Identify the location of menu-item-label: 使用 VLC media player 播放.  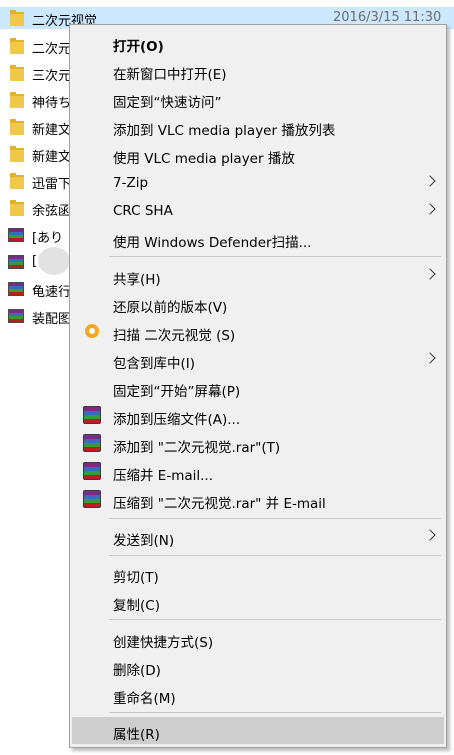
(204, 159).